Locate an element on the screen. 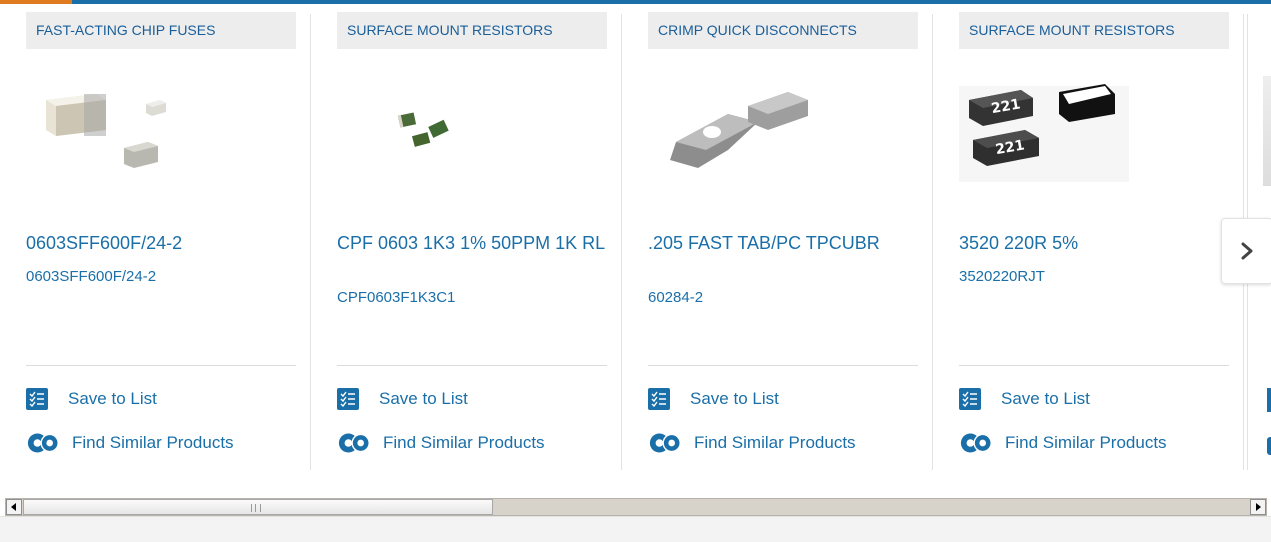 The width and height of the screenshot is (1271, 542). scrollbar-grip is located at coordinates (256, 508).